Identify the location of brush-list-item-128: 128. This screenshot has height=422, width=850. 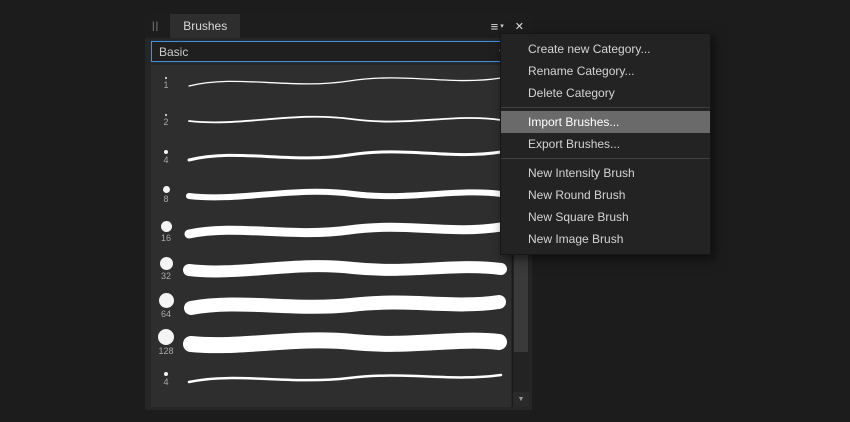
(331, 342).